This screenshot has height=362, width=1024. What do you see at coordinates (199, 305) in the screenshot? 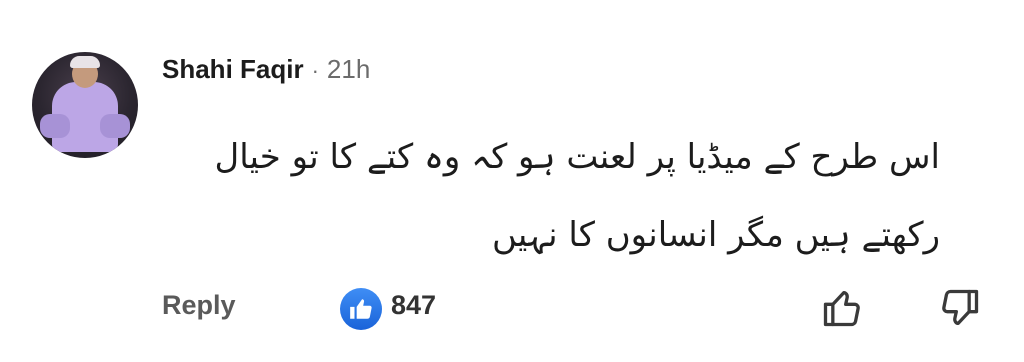
I see `reply-button: Reply` at bounding box center [199, 305].